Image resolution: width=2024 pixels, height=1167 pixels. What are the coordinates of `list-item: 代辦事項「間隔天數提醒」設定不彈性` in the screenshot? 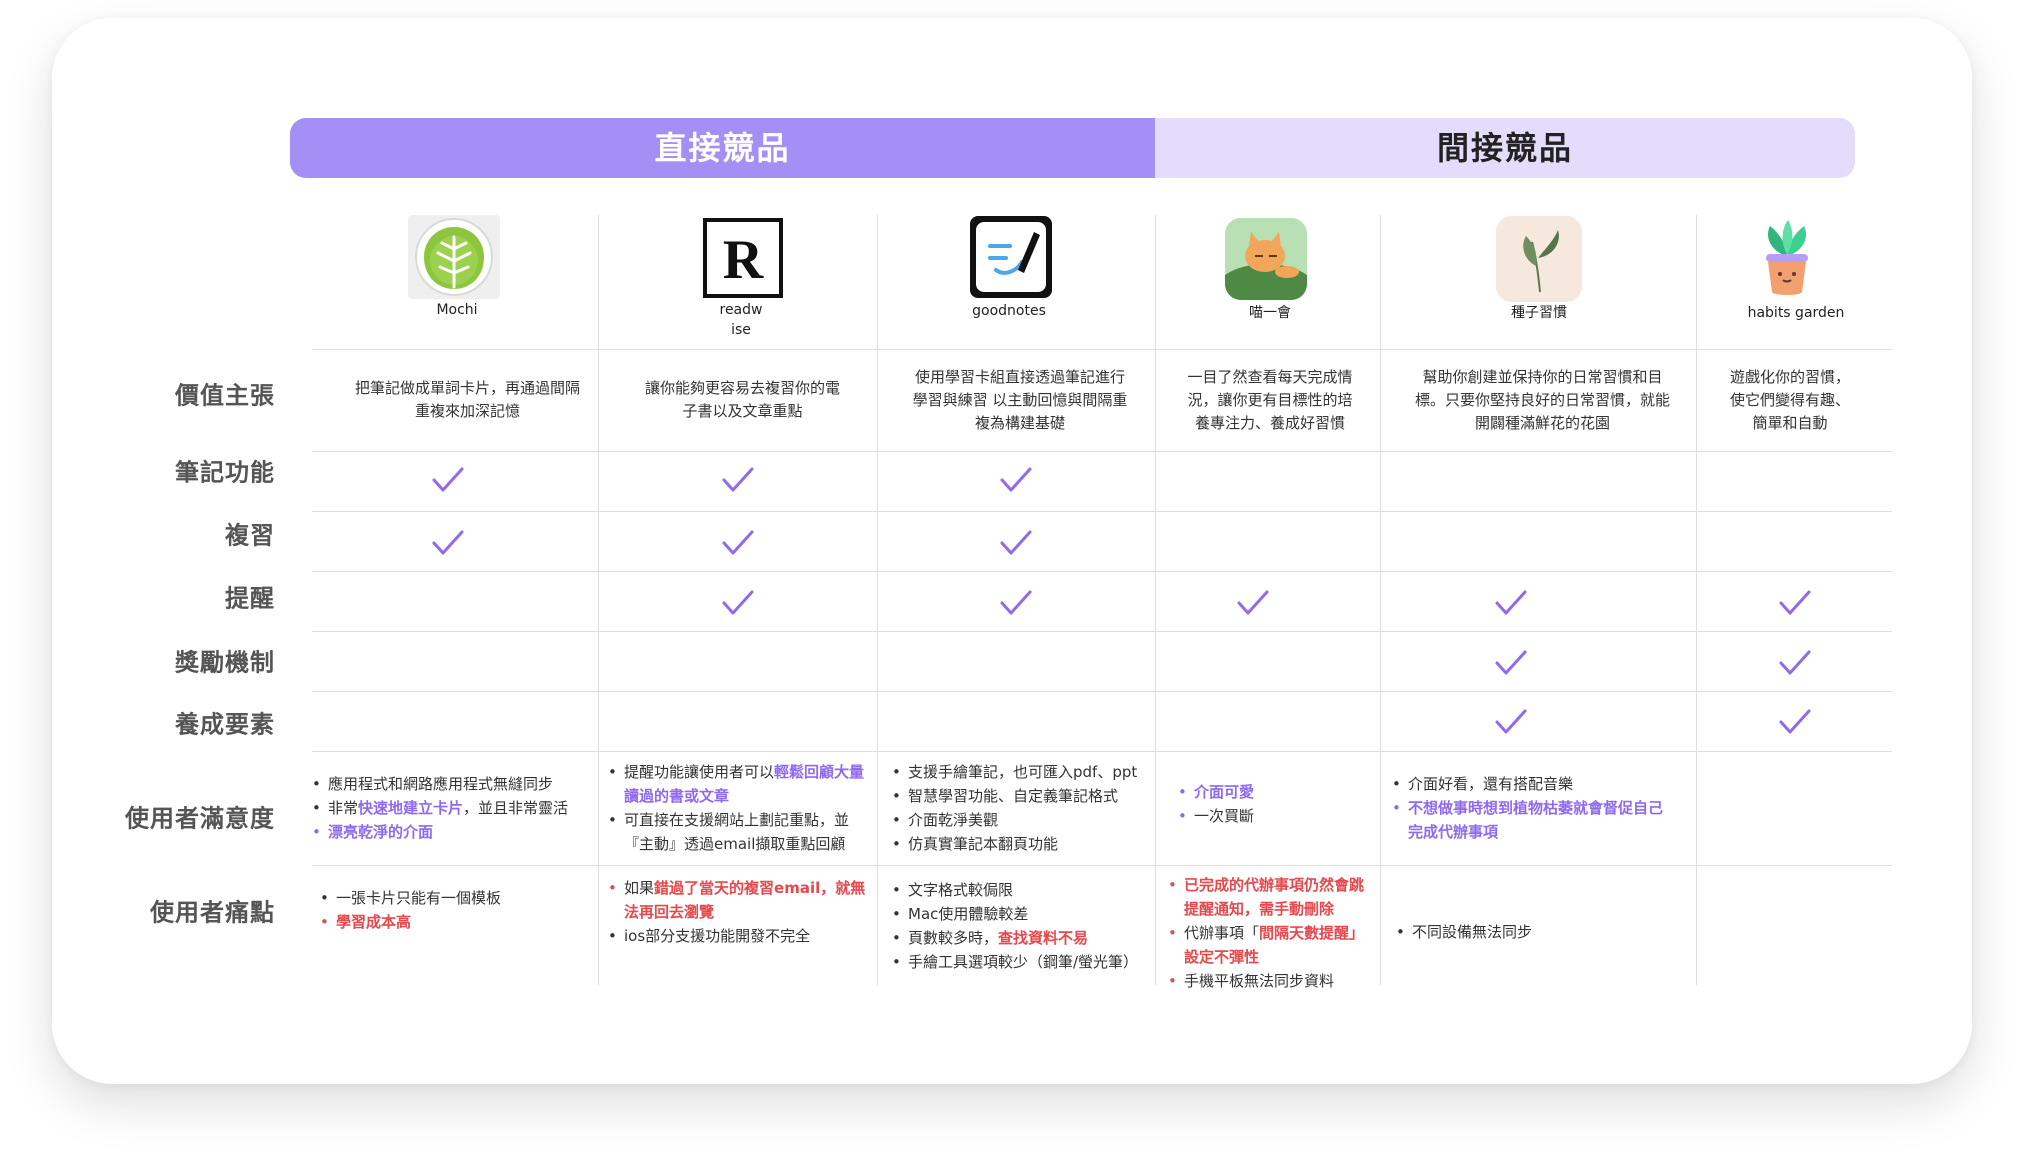 It's located at (1268, 945).